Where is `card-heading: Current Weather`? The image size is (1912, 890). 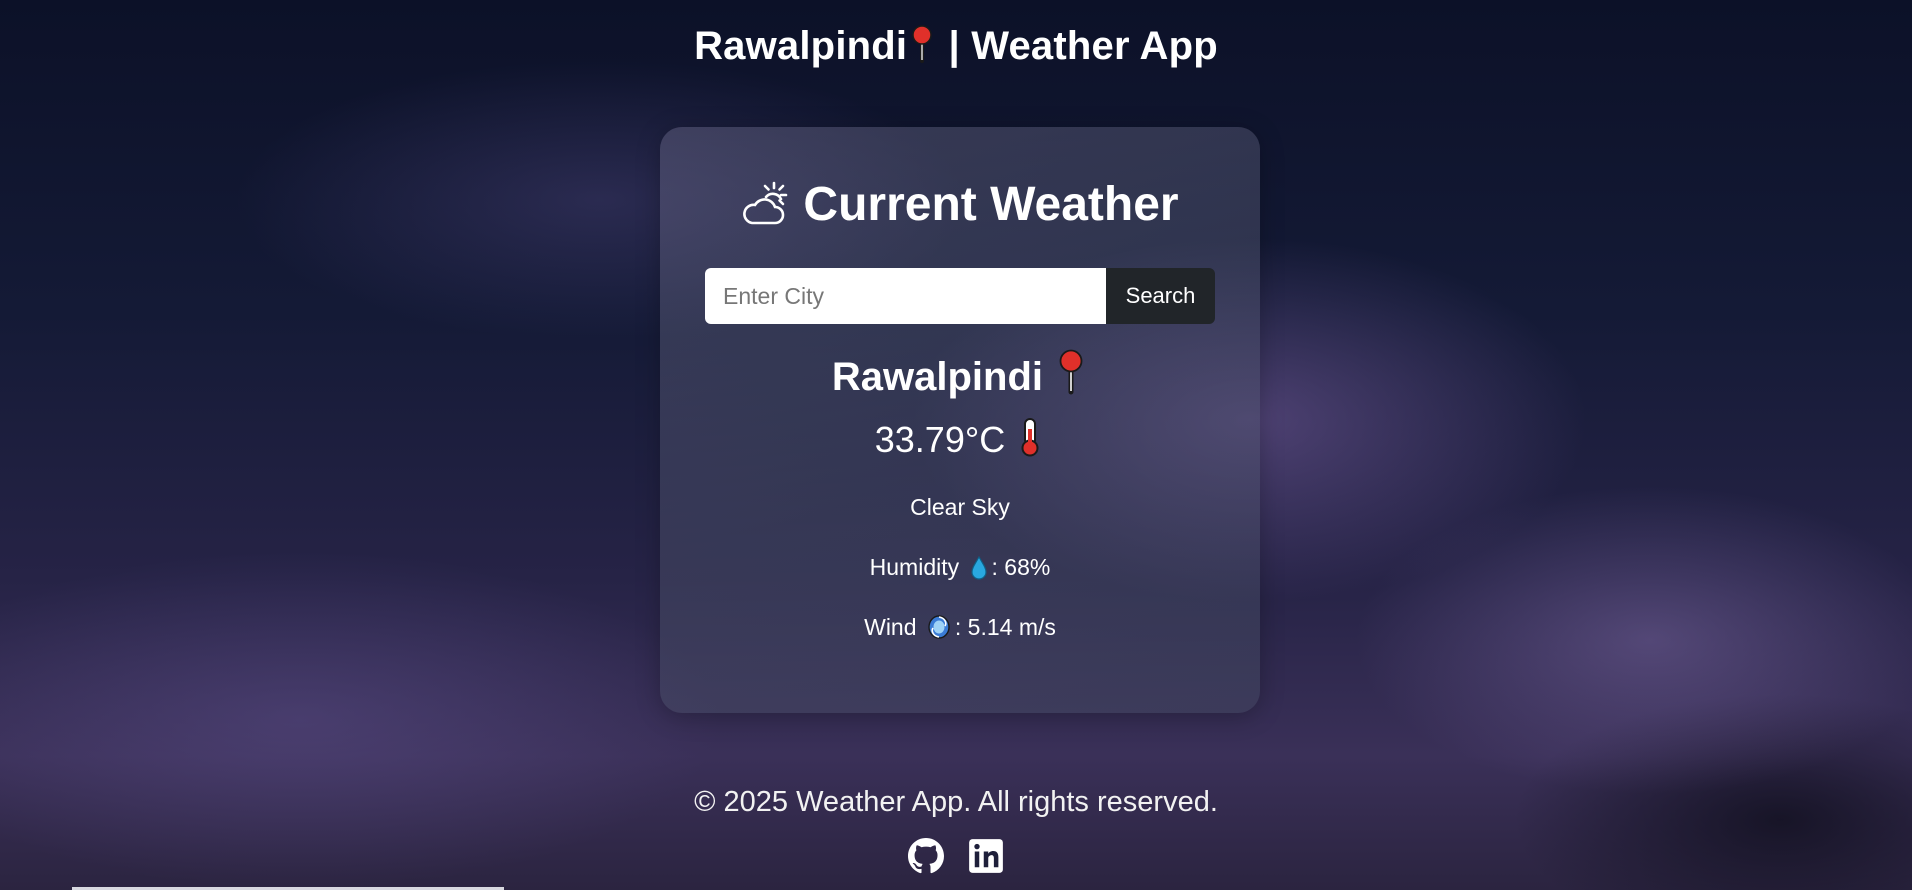
card-heading: Current Weather is located at coordinates (960, 207).